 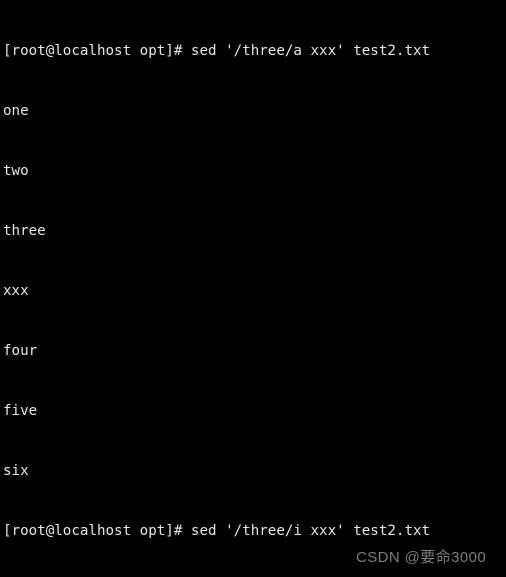 I want to click on terminal-line: five, so click(x=20, y=411).